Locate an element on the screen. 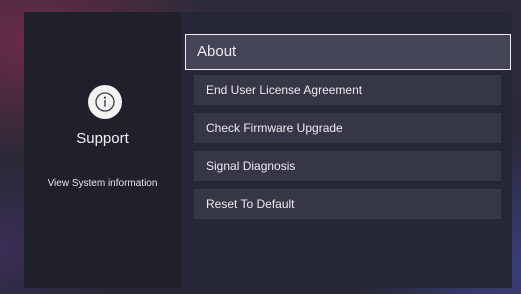 This screenshot has width=521, height=294. menu-item-check-firmware-upgrade: Check Firmware Upgrade is located at coordinates (347, 128).